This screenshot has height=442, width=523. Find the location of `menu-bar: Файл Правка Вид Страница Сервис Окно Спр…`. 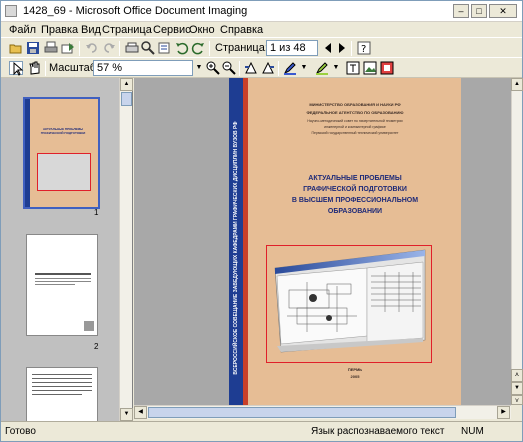

menu-bar: Файл Правка Вид Страница Сервис Окно Спр… is located at coordinates (261, 30).